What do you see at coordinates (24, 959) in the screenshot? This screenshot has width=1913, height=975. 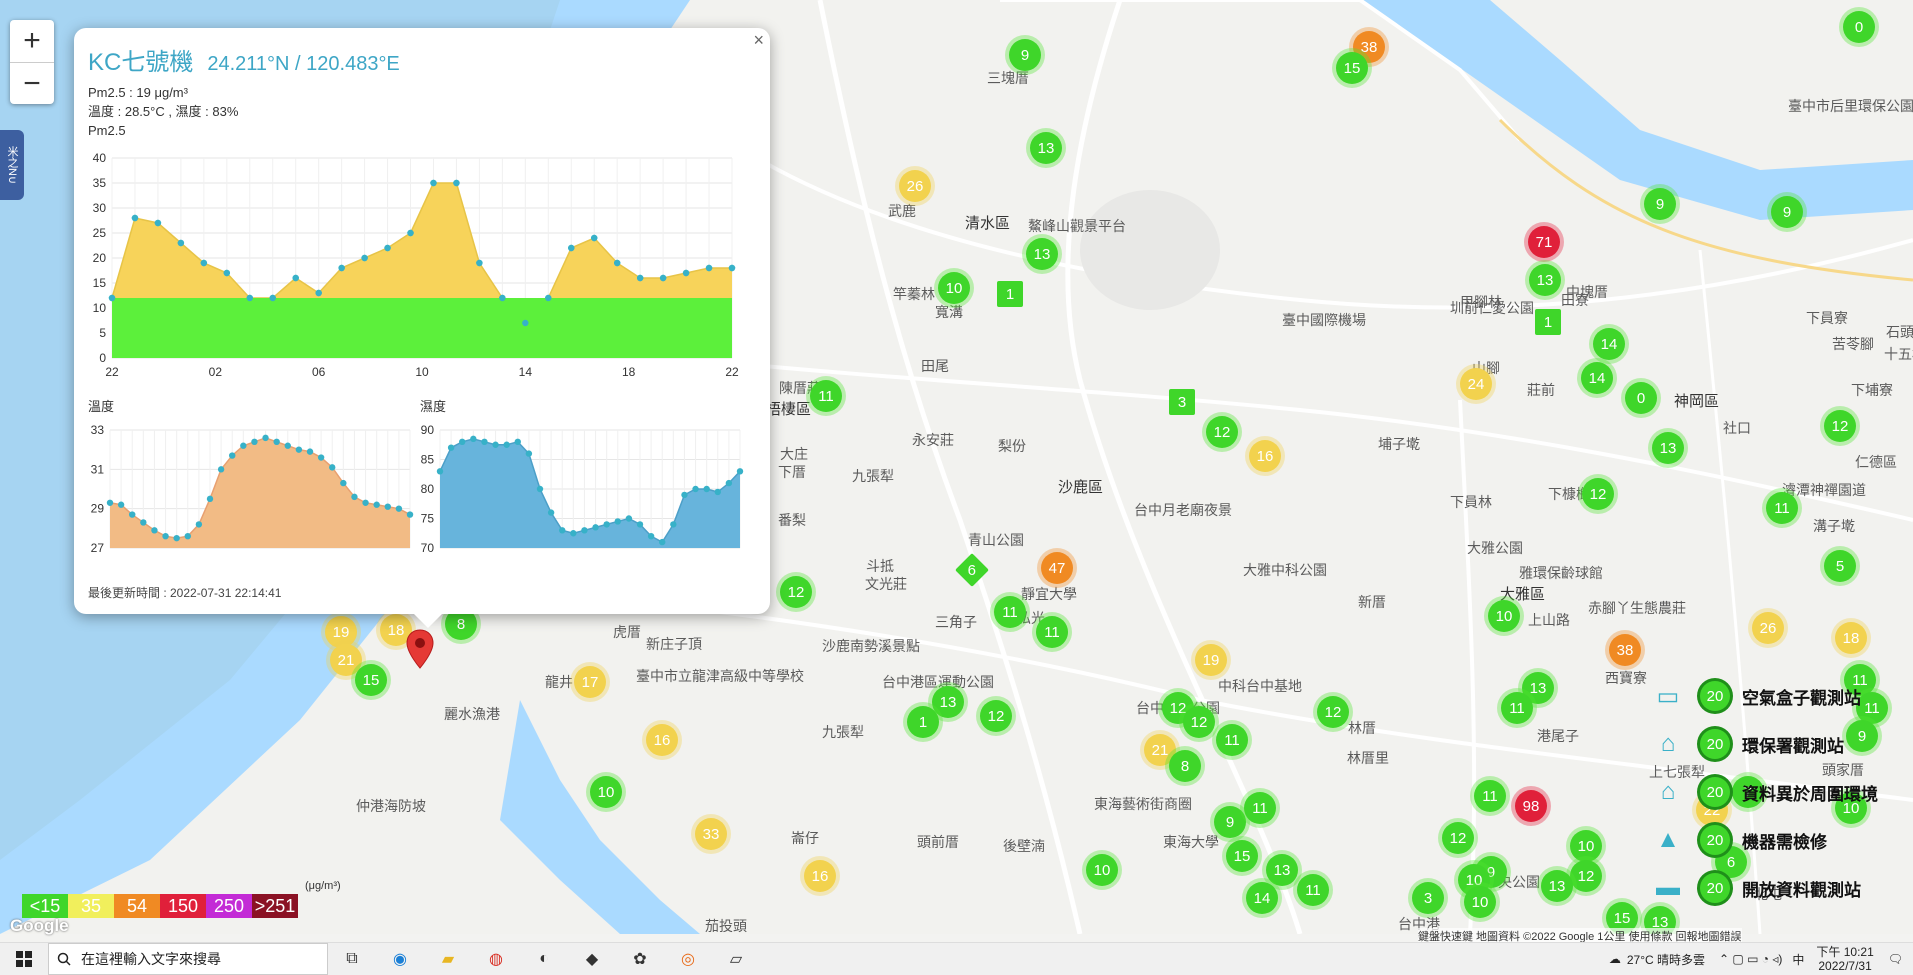 I see `windows-start-icon` at bounding box center [24, 959].